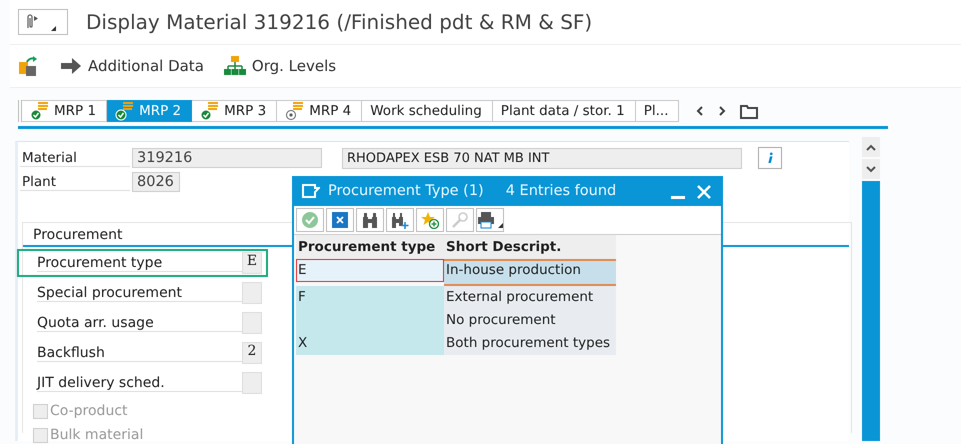 This screenshot has width=961, height=444. I want to click on cancel-icon, so click(340, 220).